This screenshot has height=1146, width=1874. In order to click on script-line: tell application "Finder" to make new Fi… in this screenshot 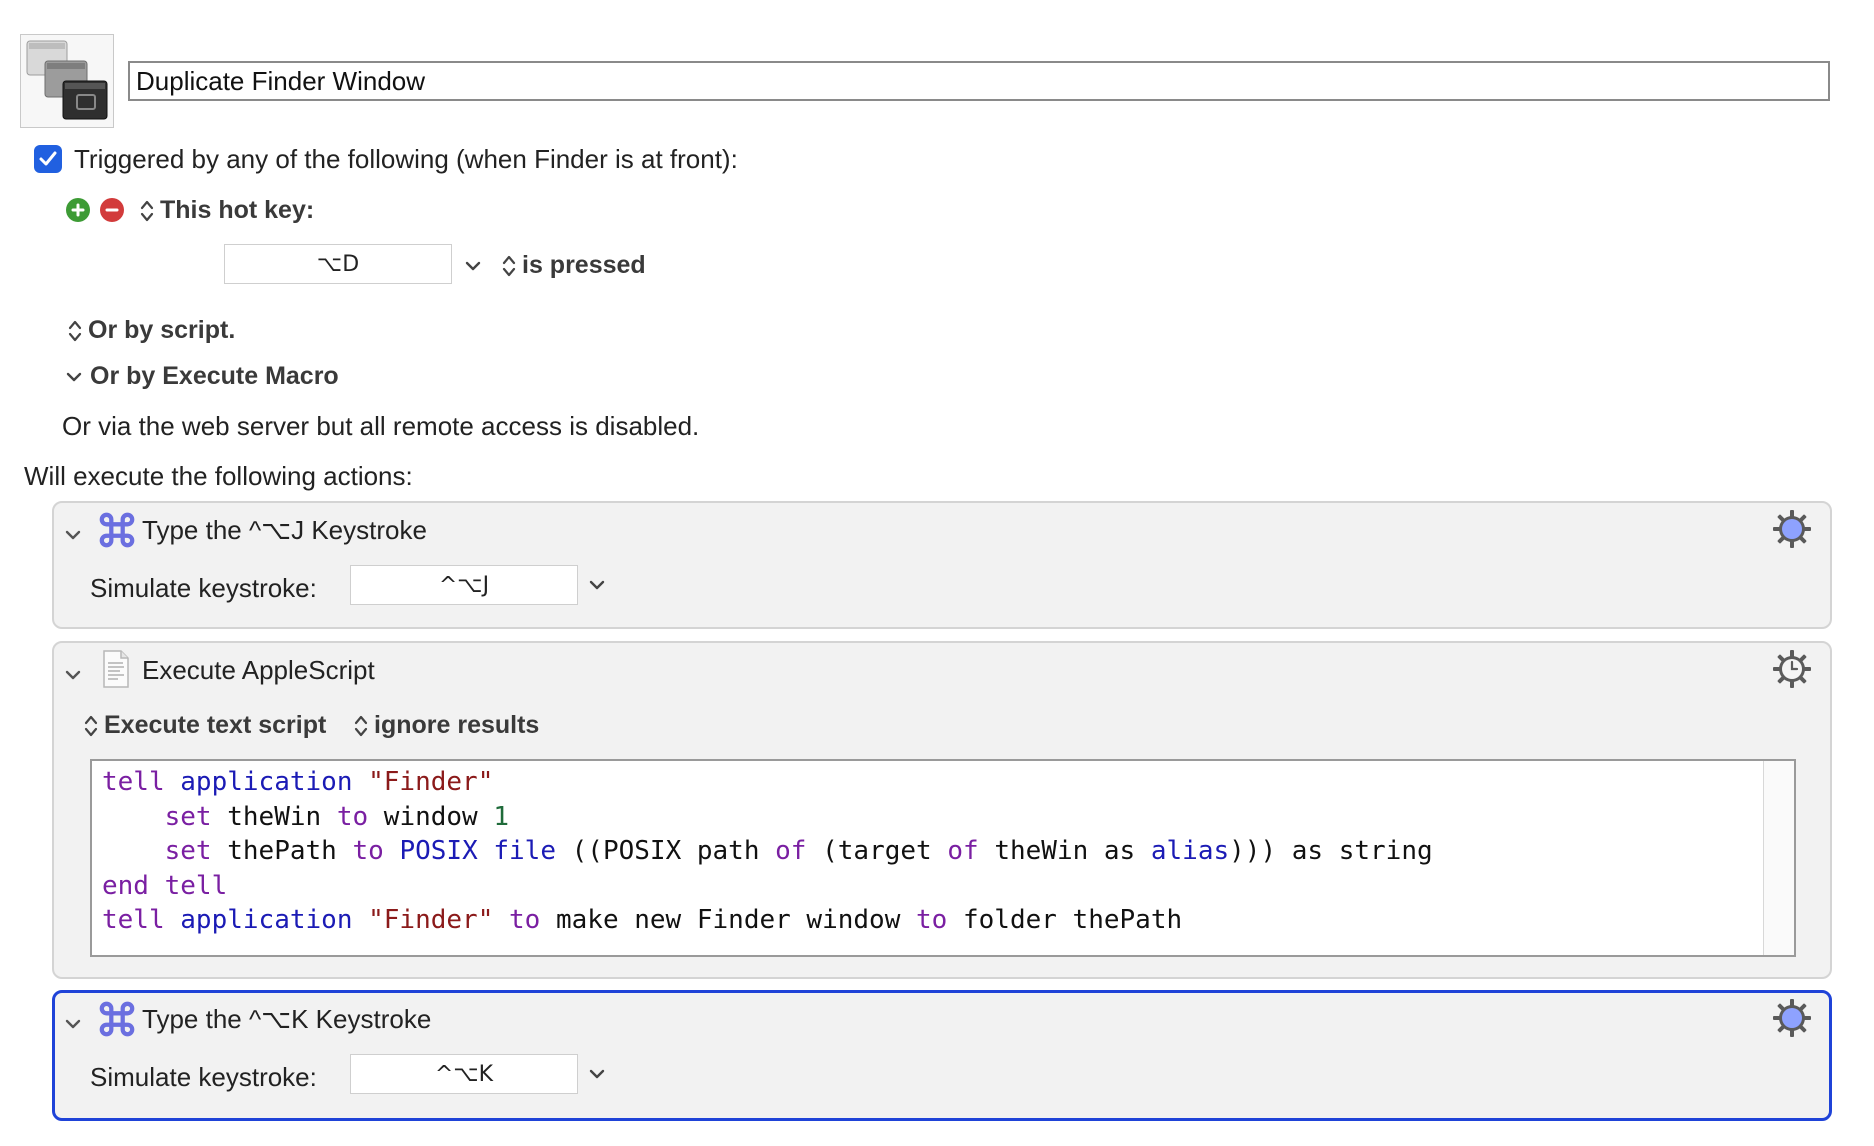, I will do `click(642, 920)`.